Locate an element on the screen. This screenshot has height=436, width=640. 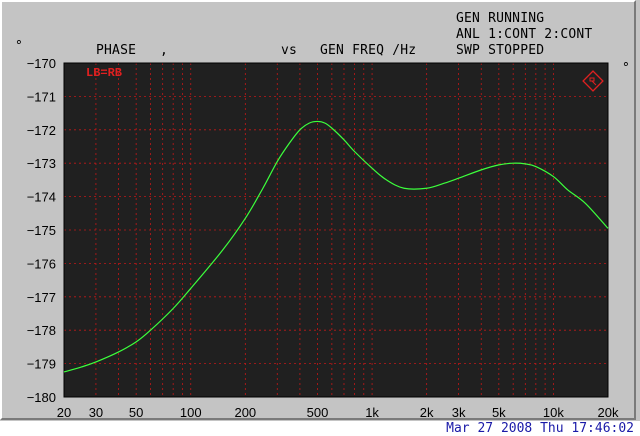
x-tick-label: 5k is located at coordinates (499, 412).